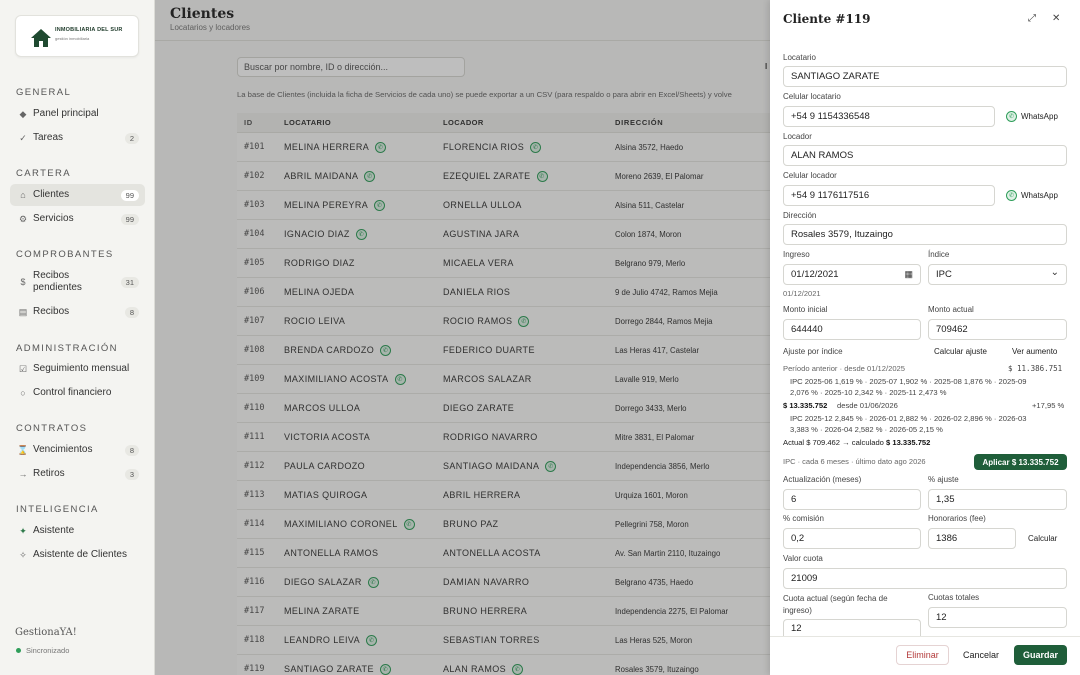  Describe the element at coordinates (889, 116) in the screenshot. I see `cel-locatario-input: +54 9 1154336548` at that location.